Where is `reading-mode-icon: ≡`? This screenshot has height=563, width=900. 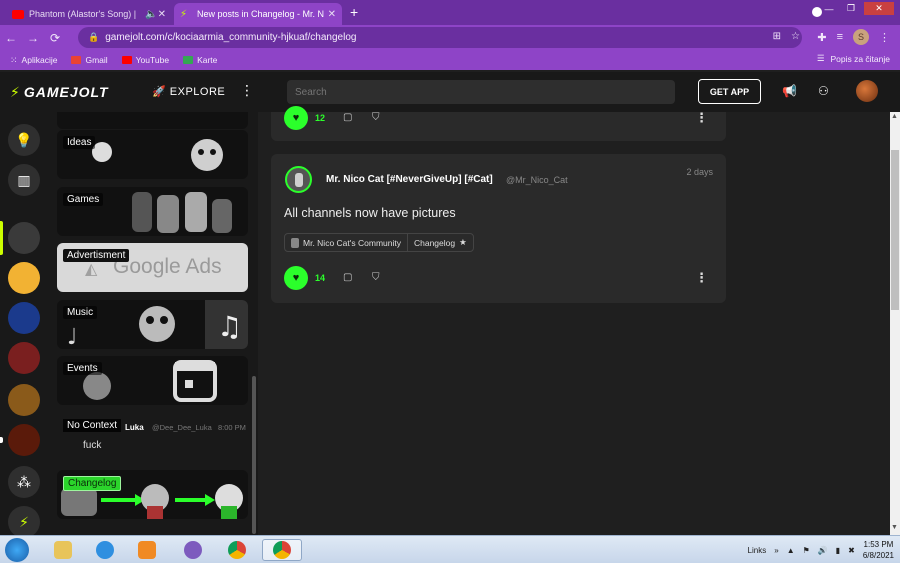 reading-mode-icon: ≡ is located at coordinates (840, 37).